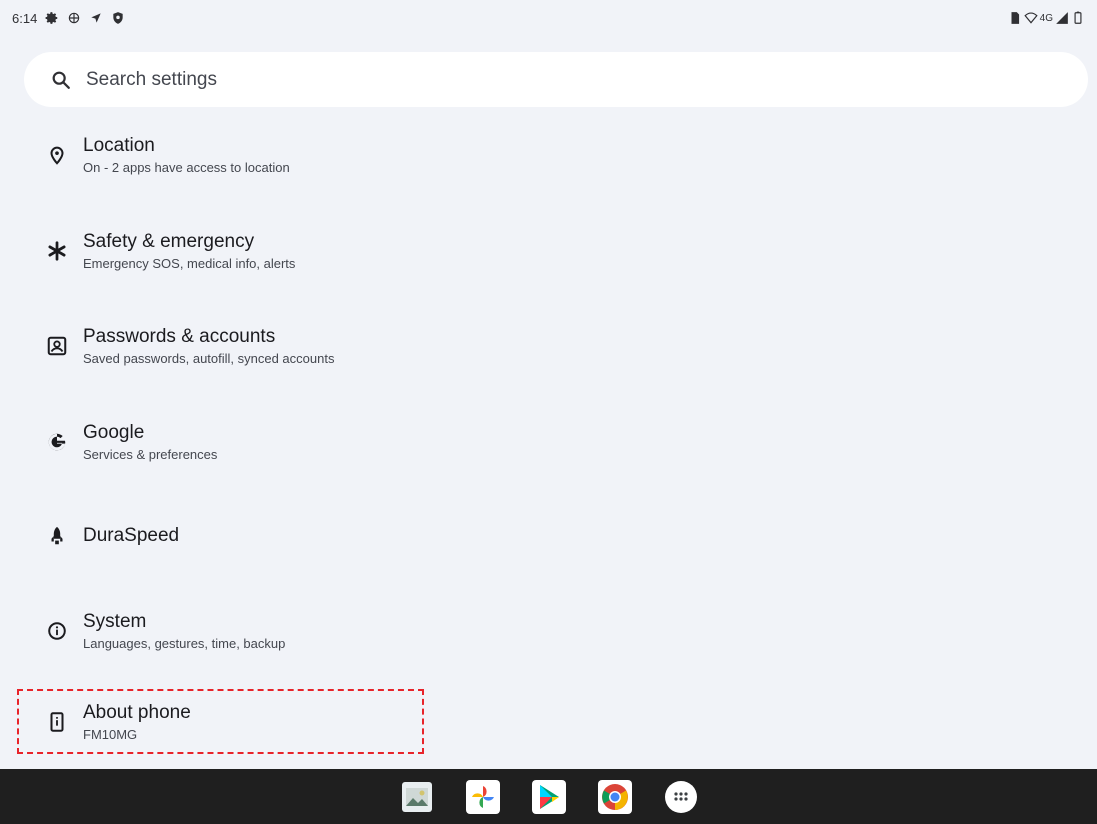 This screenshot has height=824, width=1097. I want to click on setting-title: Location, so click(119, 145).